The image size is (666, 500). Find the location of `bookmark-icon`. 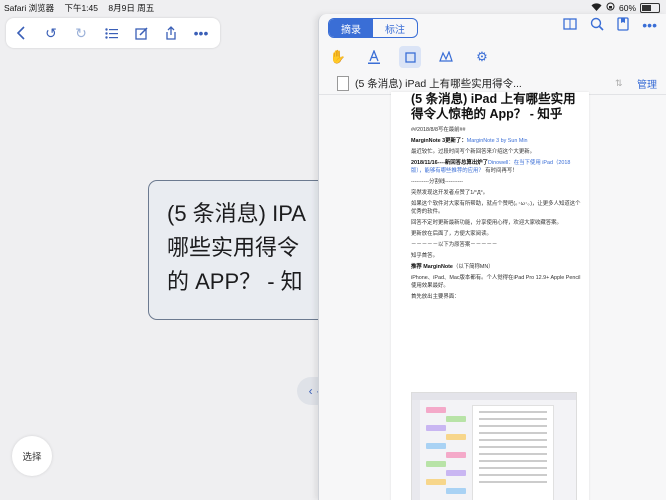

bookmark-icon is located at coordinates (623, 25).